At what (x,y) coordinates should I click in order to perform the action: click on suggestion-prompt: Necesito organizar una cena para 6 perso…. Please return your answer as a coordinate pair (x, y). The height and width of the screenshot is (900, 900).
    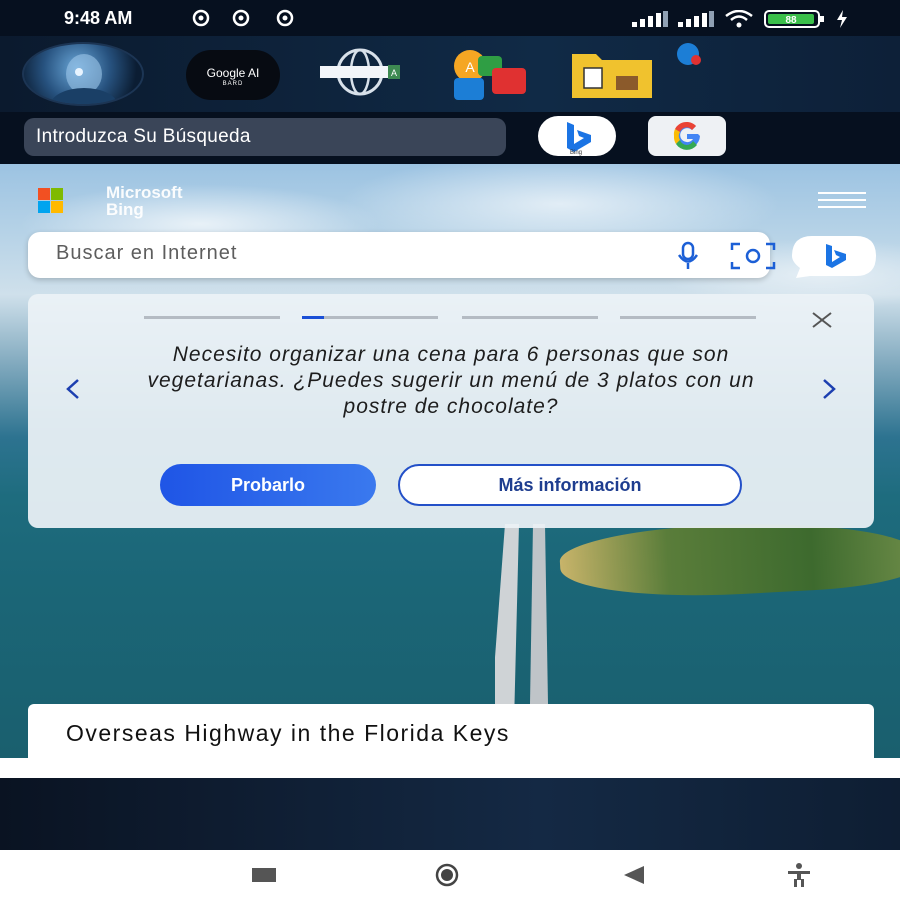
    Looking at the image, I should click on (451, 380).